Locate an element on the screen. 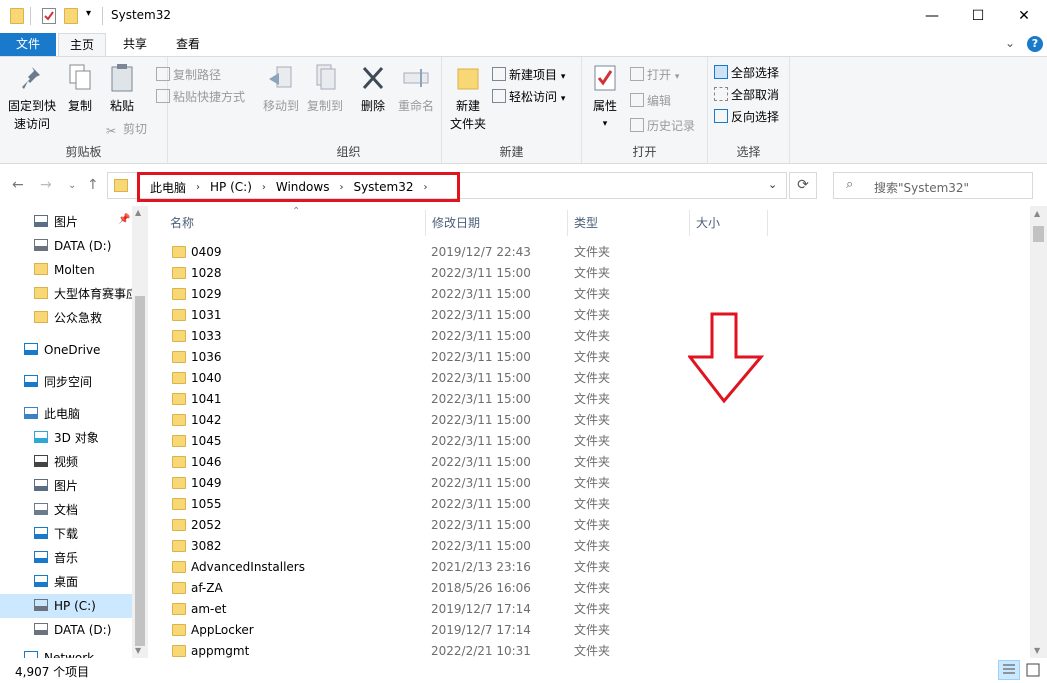 The width and height of the screenshot is (1047, 683). new-item-button: 新建项目 ▾ is located at coordinates (528, 75).